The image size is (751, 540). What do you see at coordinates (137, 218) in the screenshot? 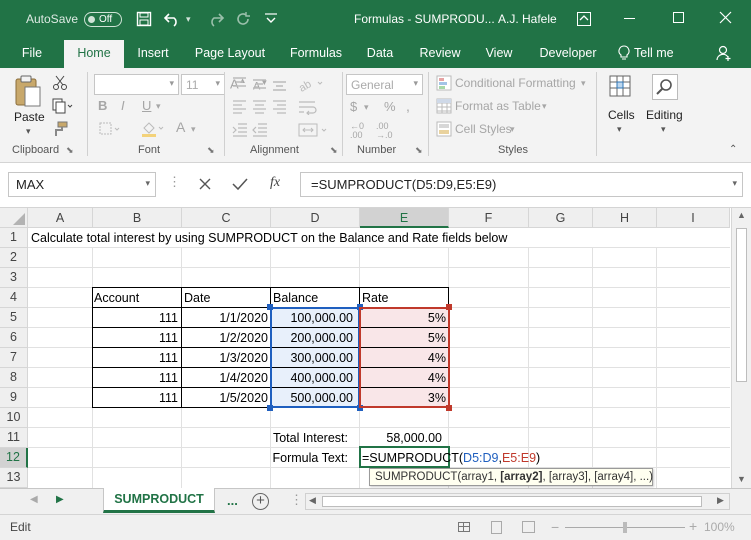
I see `column-header-b: B` at bounding box center [137, 218].